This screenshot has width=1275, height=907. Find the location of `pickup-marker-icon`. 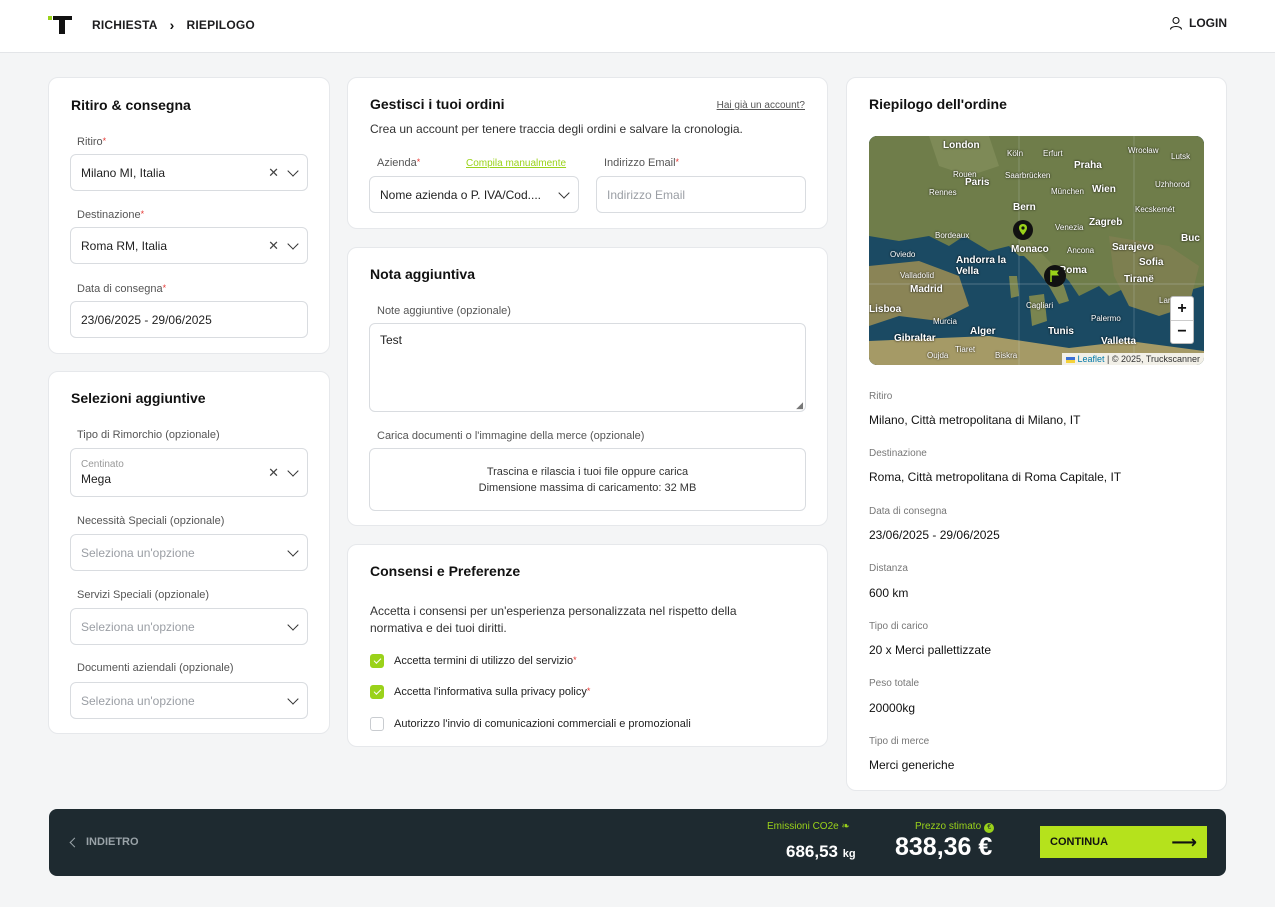

pickup-marker-icon is located at coordinates (1023, 232).